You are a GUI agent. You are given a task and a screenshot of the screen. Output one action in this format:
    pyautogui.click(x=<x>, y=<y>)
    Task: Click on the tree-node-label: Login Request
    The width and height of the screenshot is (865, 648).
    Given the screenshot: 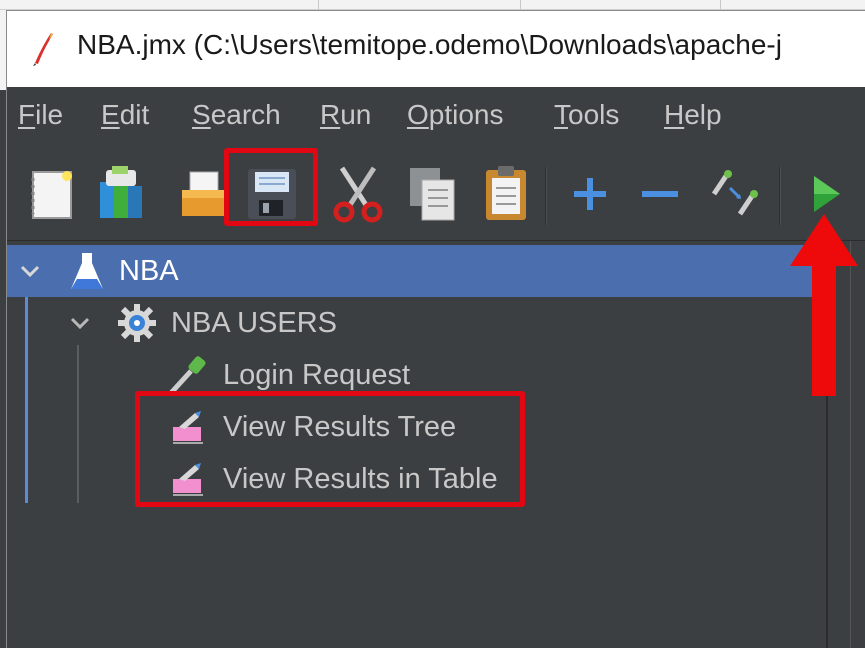 What is the action you would take?
    pyautogui.click(x=317, y=374)
    